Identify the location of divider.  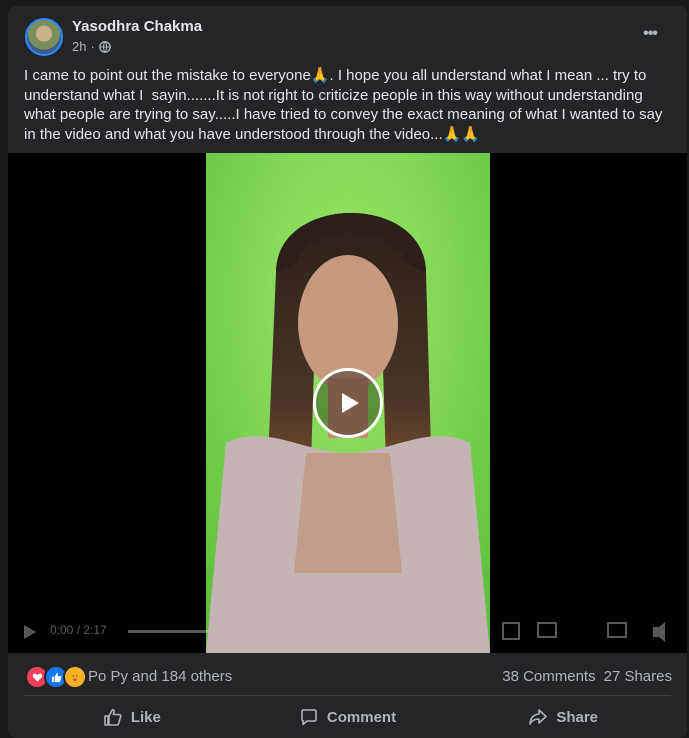
(347, 695).